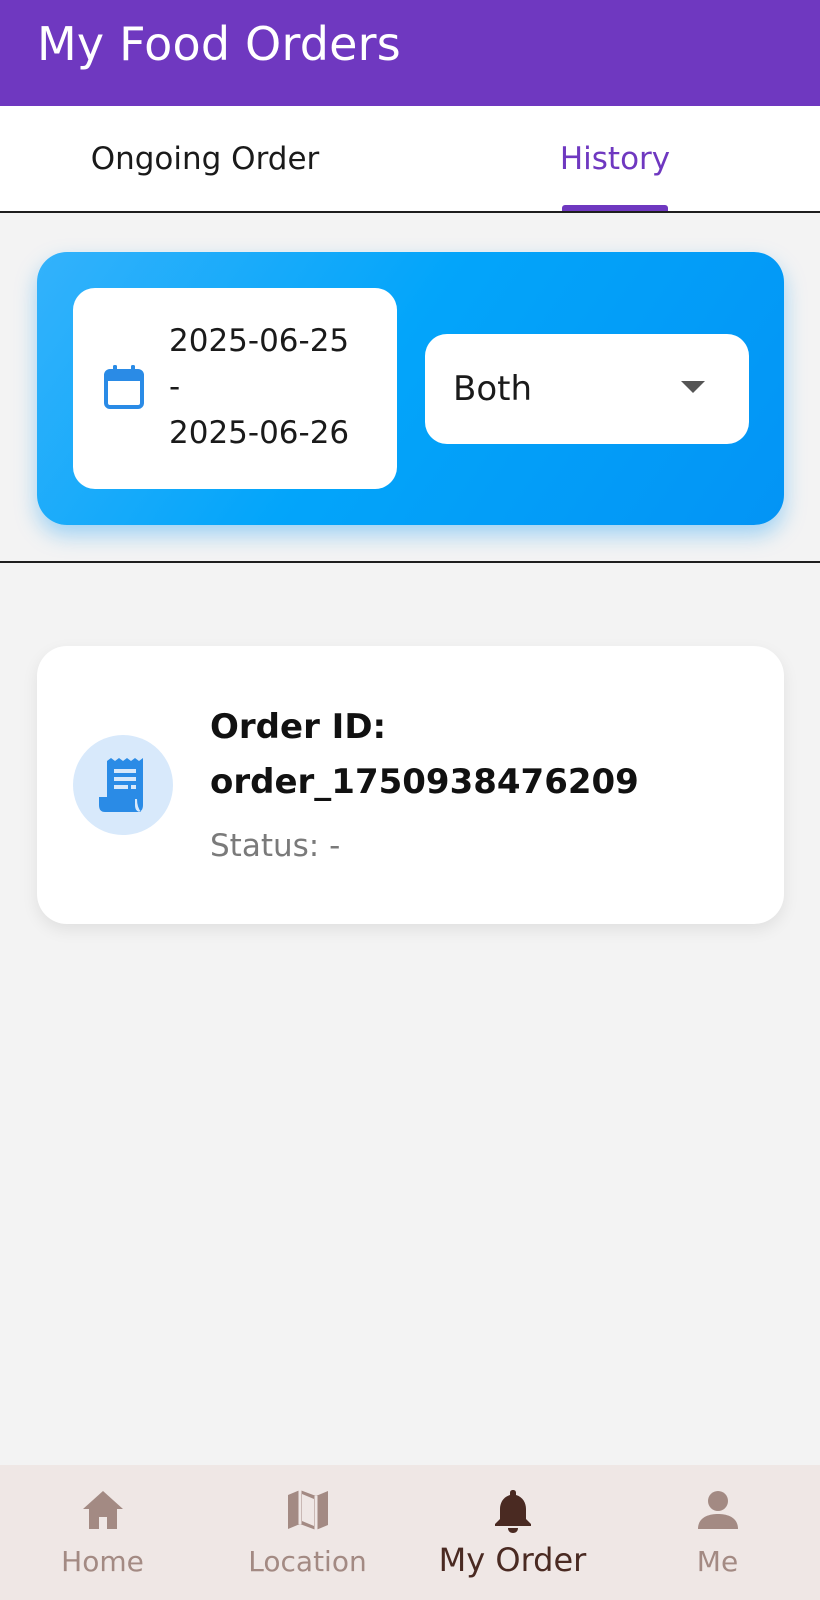 This screenshot has height=1600, width=820. I want to click on nav-item-my-order: My Order, so click(512, 1532).